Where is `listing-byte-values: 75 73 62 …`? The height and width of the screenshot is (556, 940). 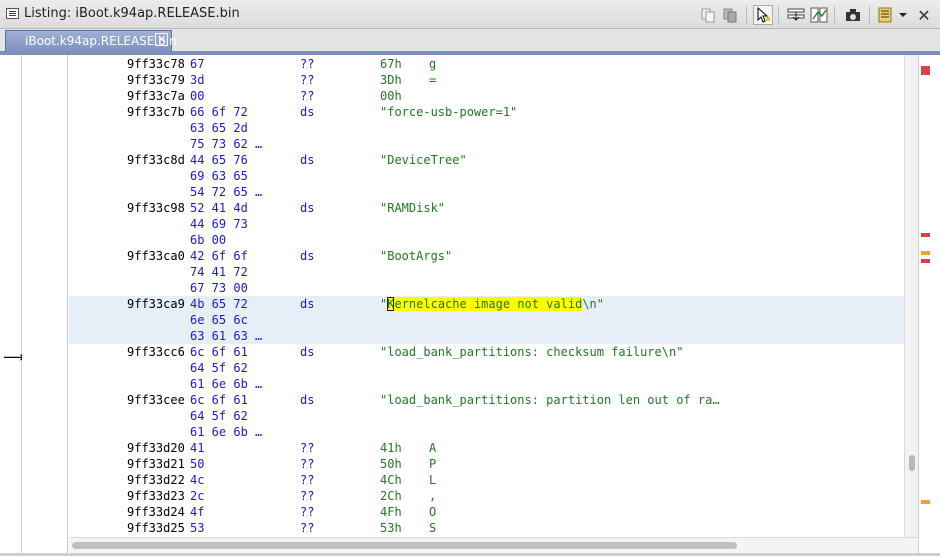
listing-byte-values: 75 73 62 … is located at coordinates (226, 144).